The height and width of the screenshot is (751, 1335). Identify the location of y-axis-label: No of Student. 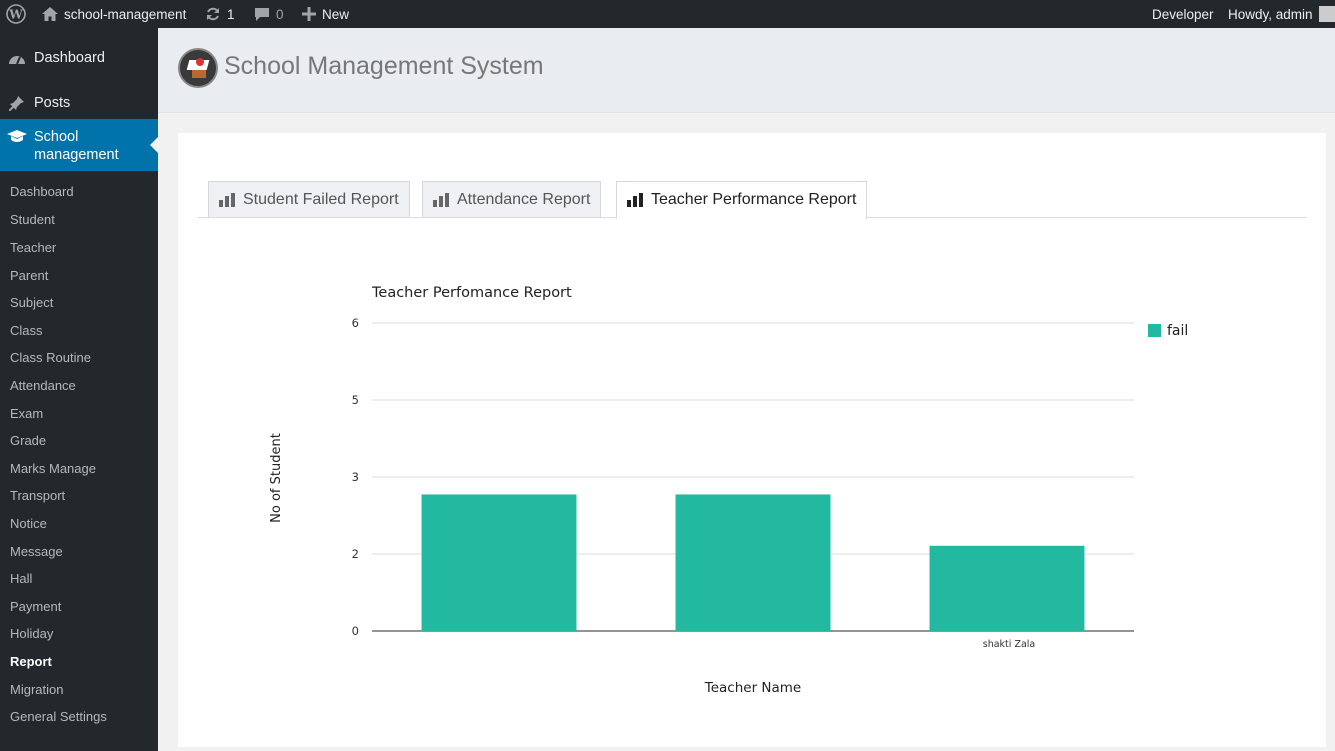
(276, 478).